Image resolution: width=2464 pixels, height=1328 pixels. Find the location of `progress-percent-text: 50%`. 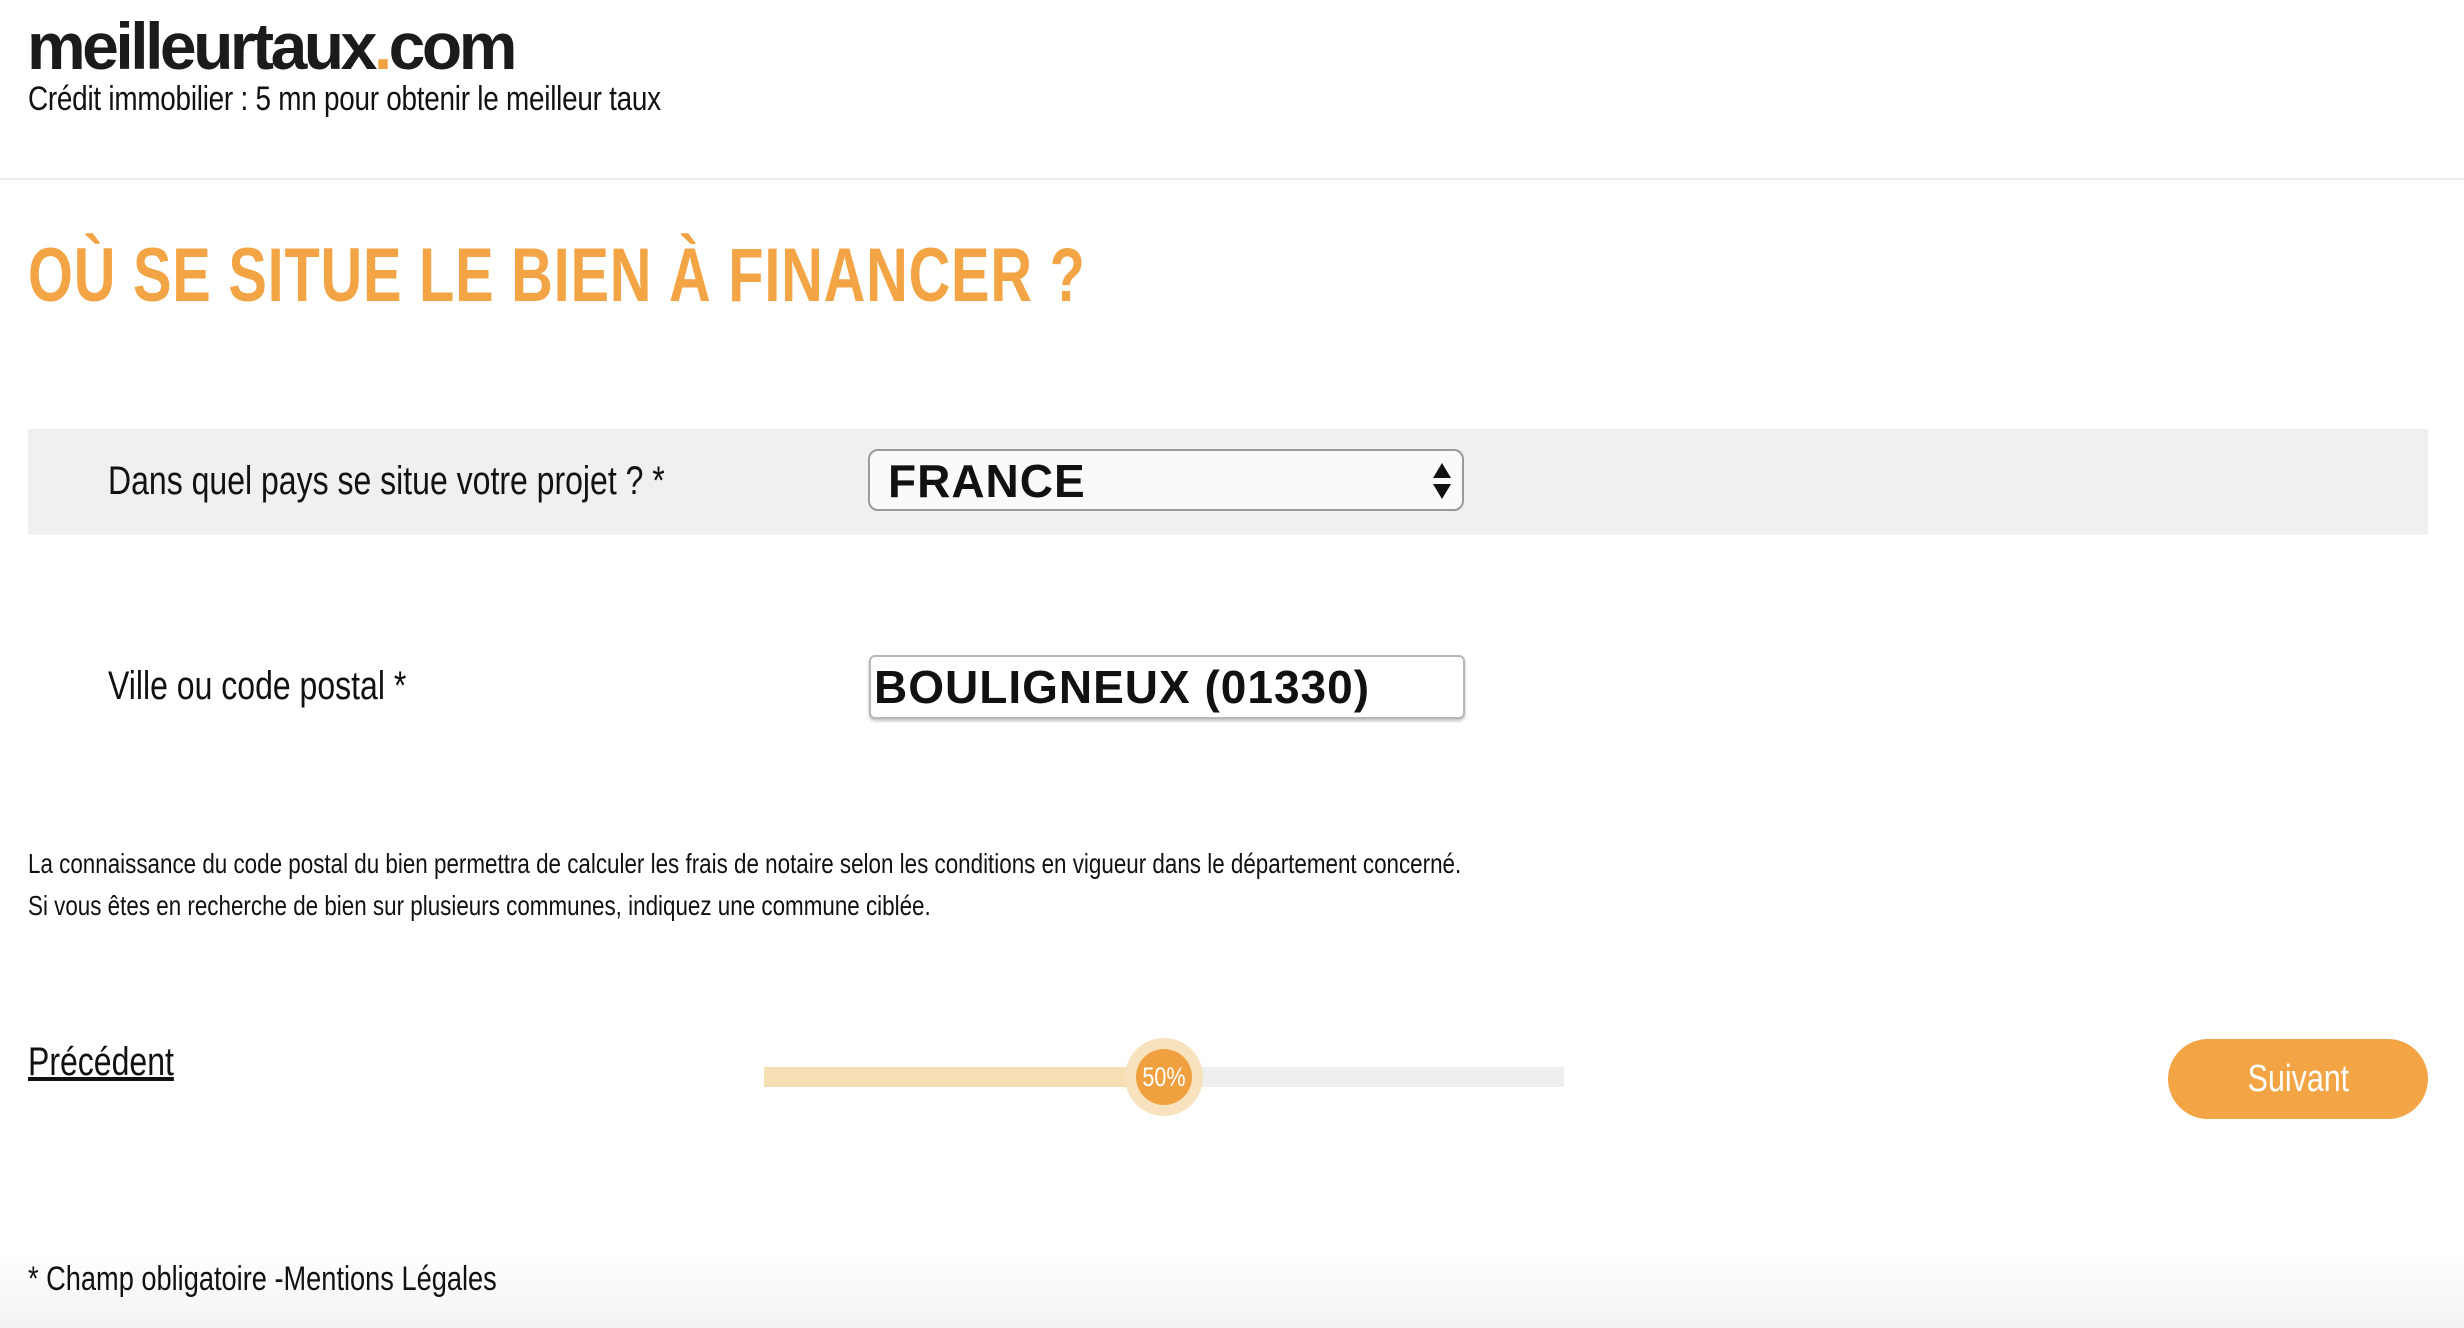

progress-percent-text: 50% is located at coordinates (1164, 1077).